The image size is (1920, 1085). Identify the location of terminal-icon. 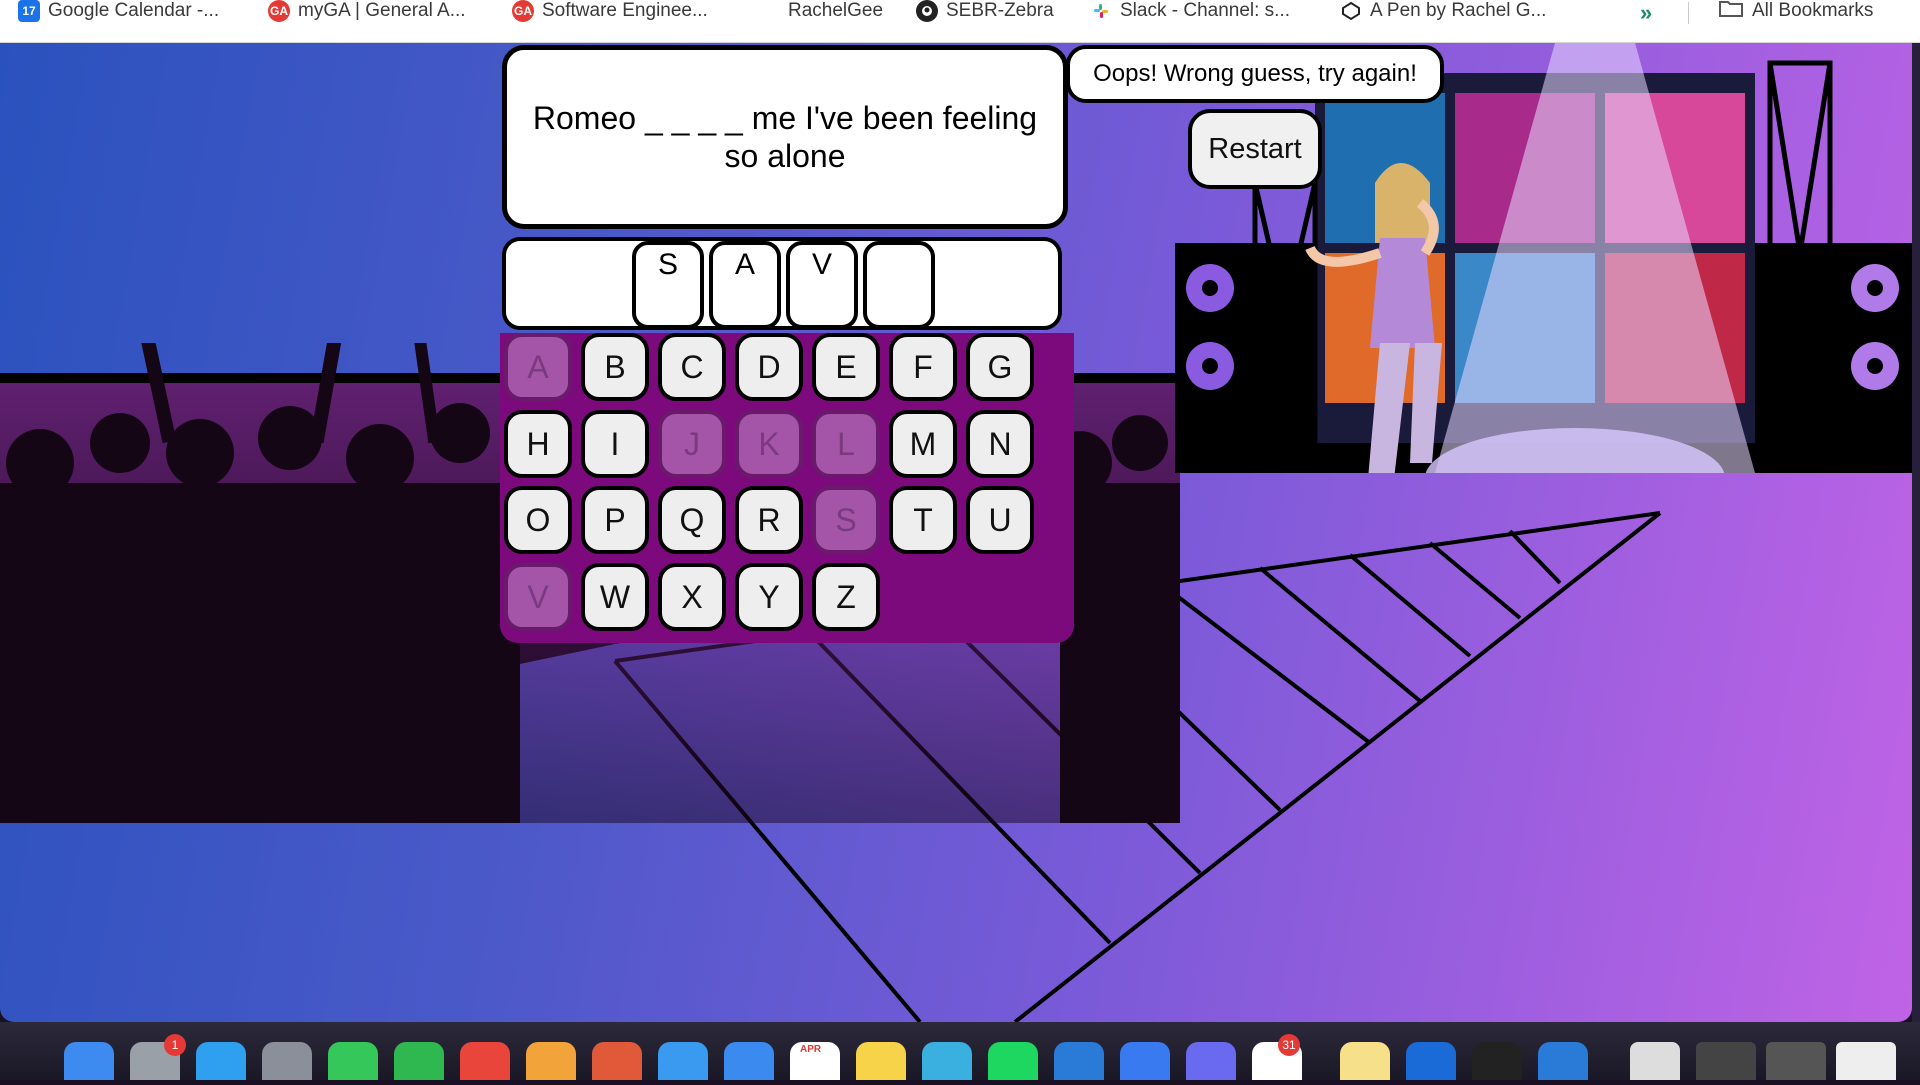
(1497, 1063).